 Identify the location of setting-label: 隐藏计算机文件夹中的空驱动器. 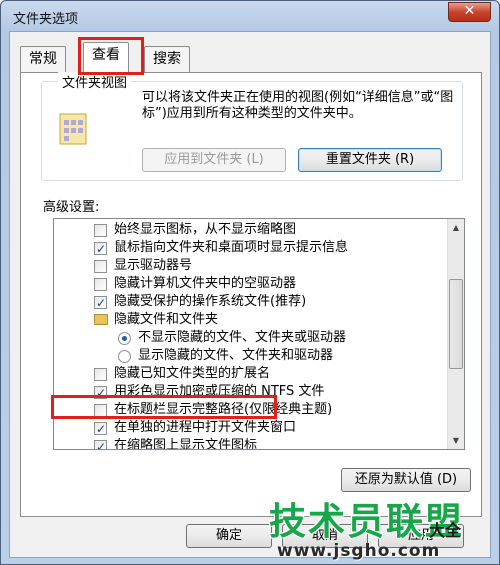
(205, 283).